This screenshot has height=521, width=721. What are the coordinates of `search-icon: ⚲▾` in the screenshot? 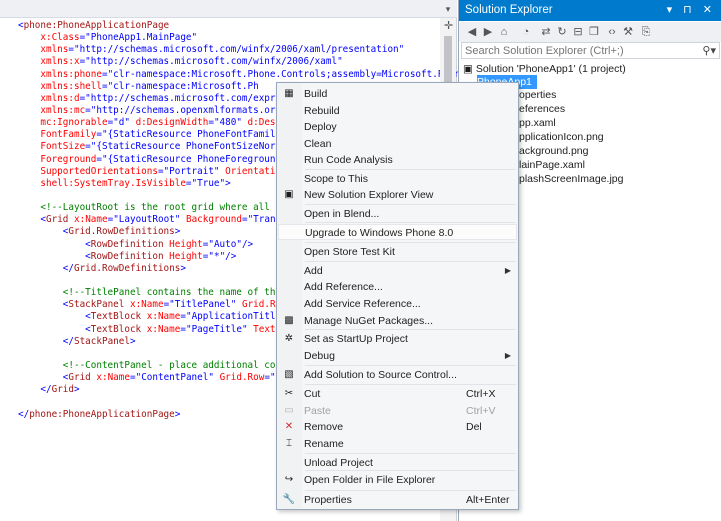 It's located at (709, 50).